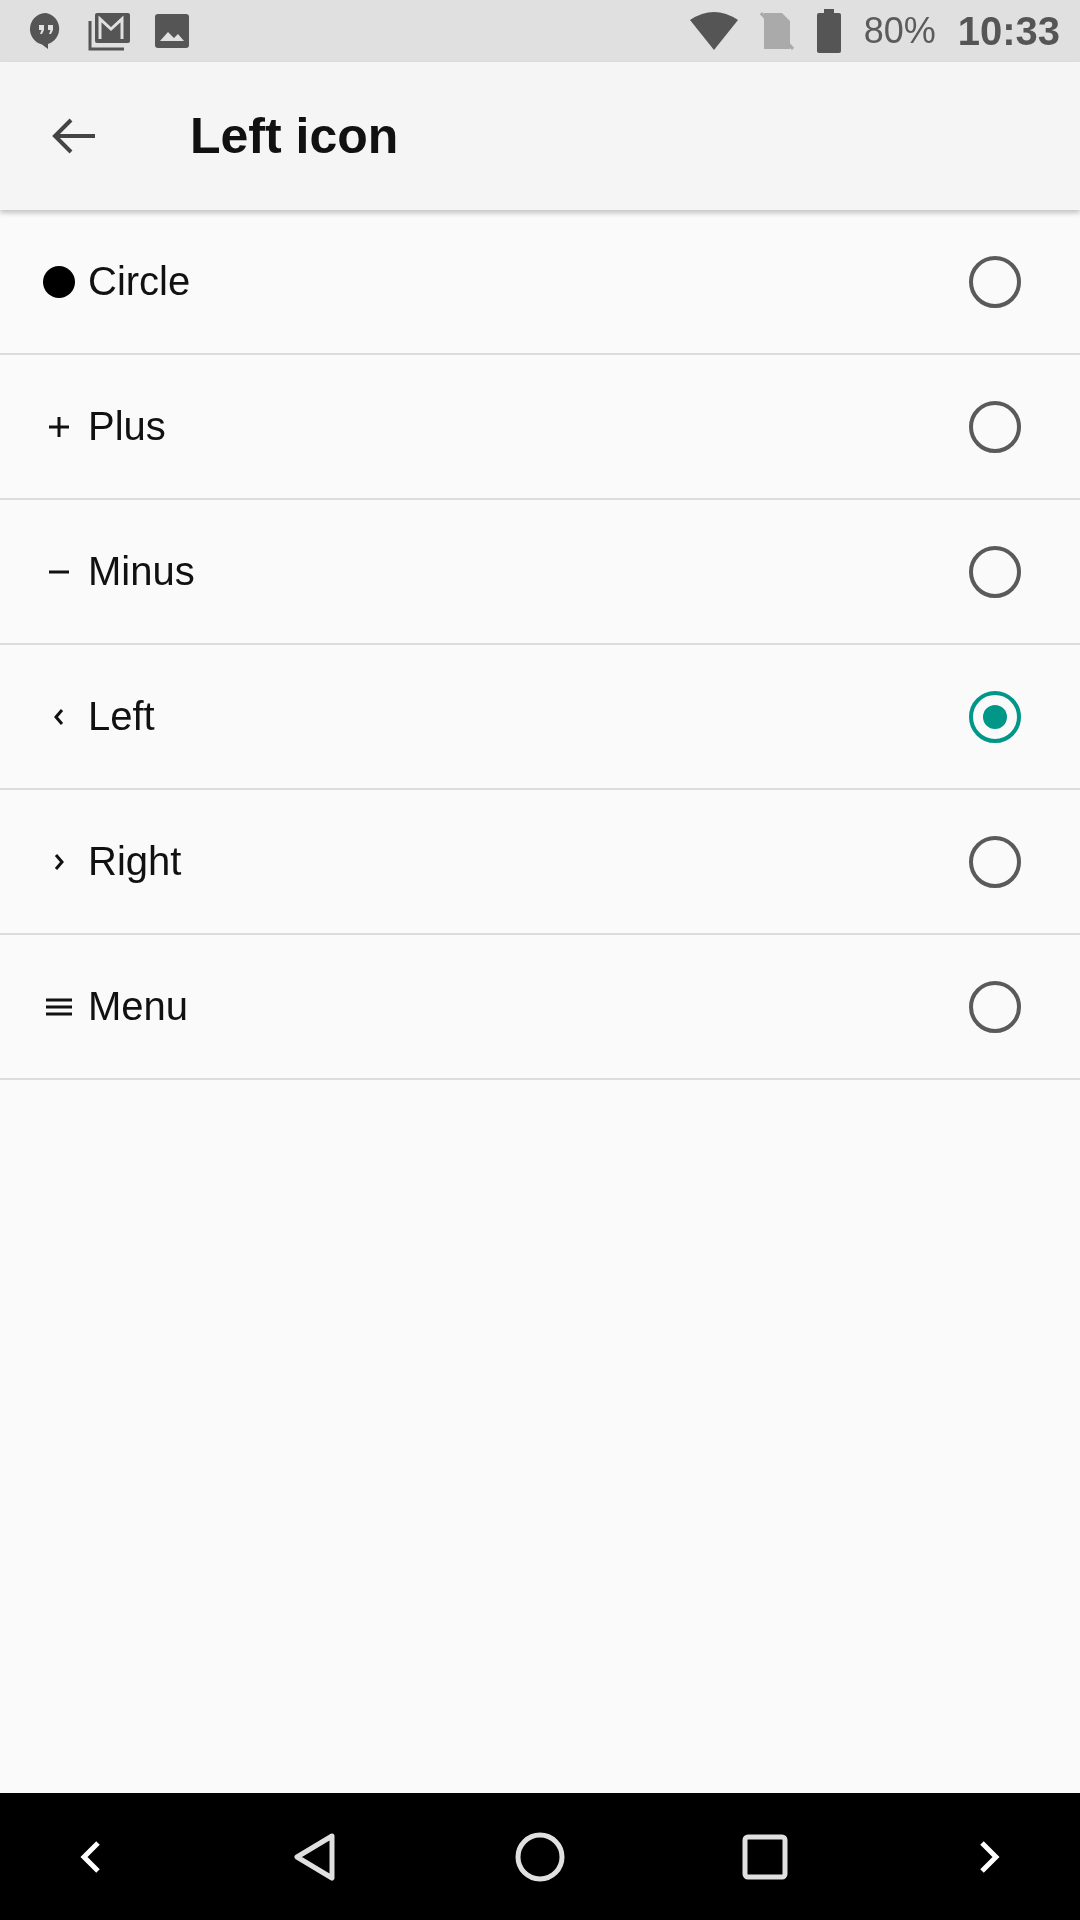  Describe the element at coordinates (828, 31) in the screenshot. I see `battery-icon` at that location.